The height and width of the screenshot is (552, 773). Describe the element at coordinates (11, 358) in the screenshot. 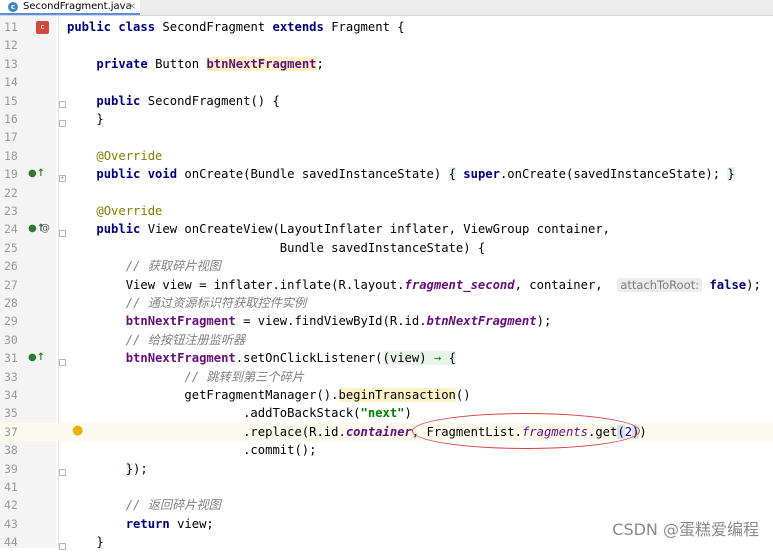

I see `line-number: 31` at that location.